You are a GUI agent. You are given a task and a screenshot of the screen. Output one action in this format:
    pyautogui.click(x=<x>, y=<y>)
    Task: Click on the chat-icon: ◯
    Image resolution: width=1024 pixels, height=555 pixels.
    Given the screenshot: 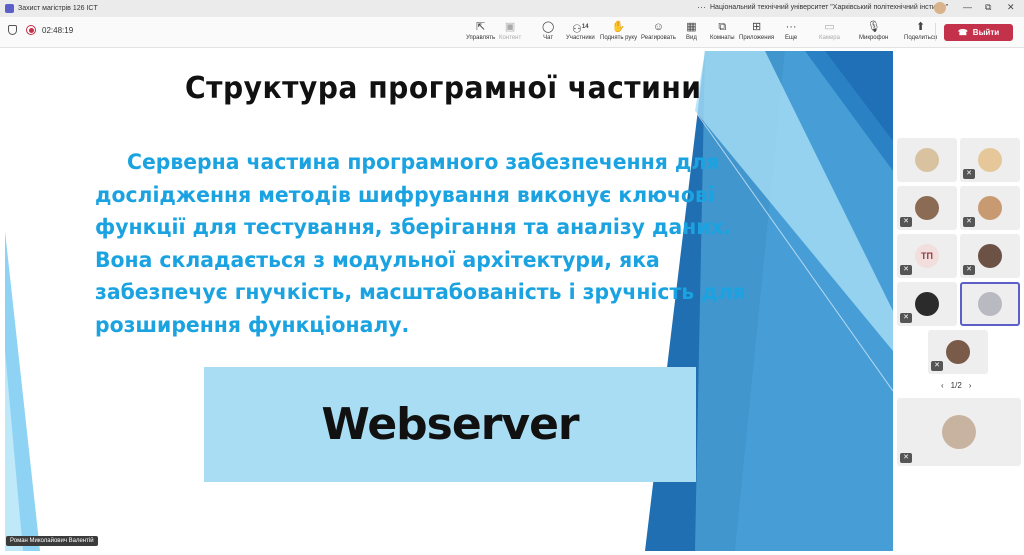 What is the action you would take?
    pyautogui.click(x=548, y=27)
    